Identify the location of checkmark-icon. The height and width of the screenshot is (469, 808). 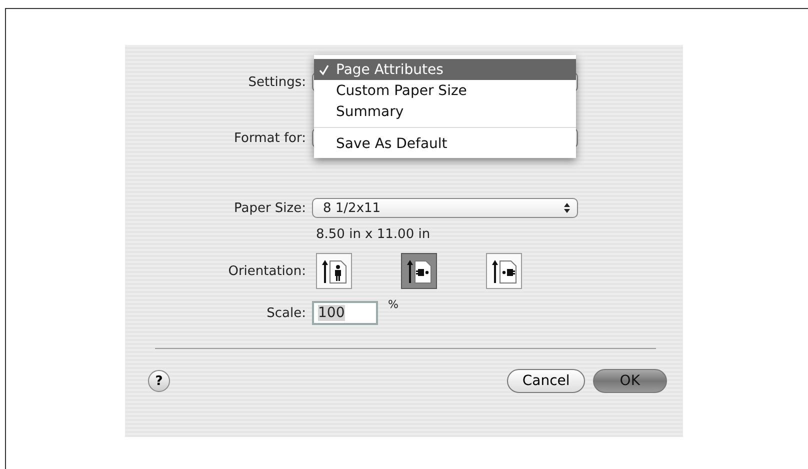
(324, 70).